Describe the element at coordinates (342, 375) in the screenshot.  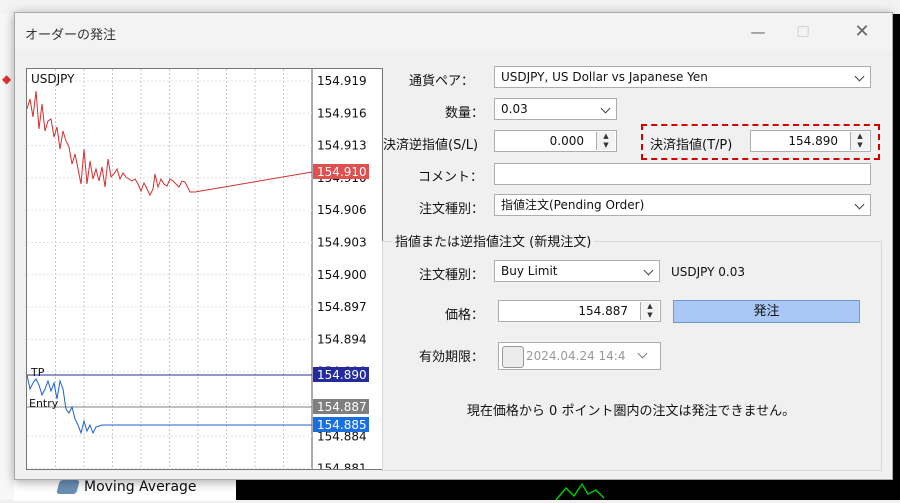
I see `tp-price-marker-label: 154.890` at that location.